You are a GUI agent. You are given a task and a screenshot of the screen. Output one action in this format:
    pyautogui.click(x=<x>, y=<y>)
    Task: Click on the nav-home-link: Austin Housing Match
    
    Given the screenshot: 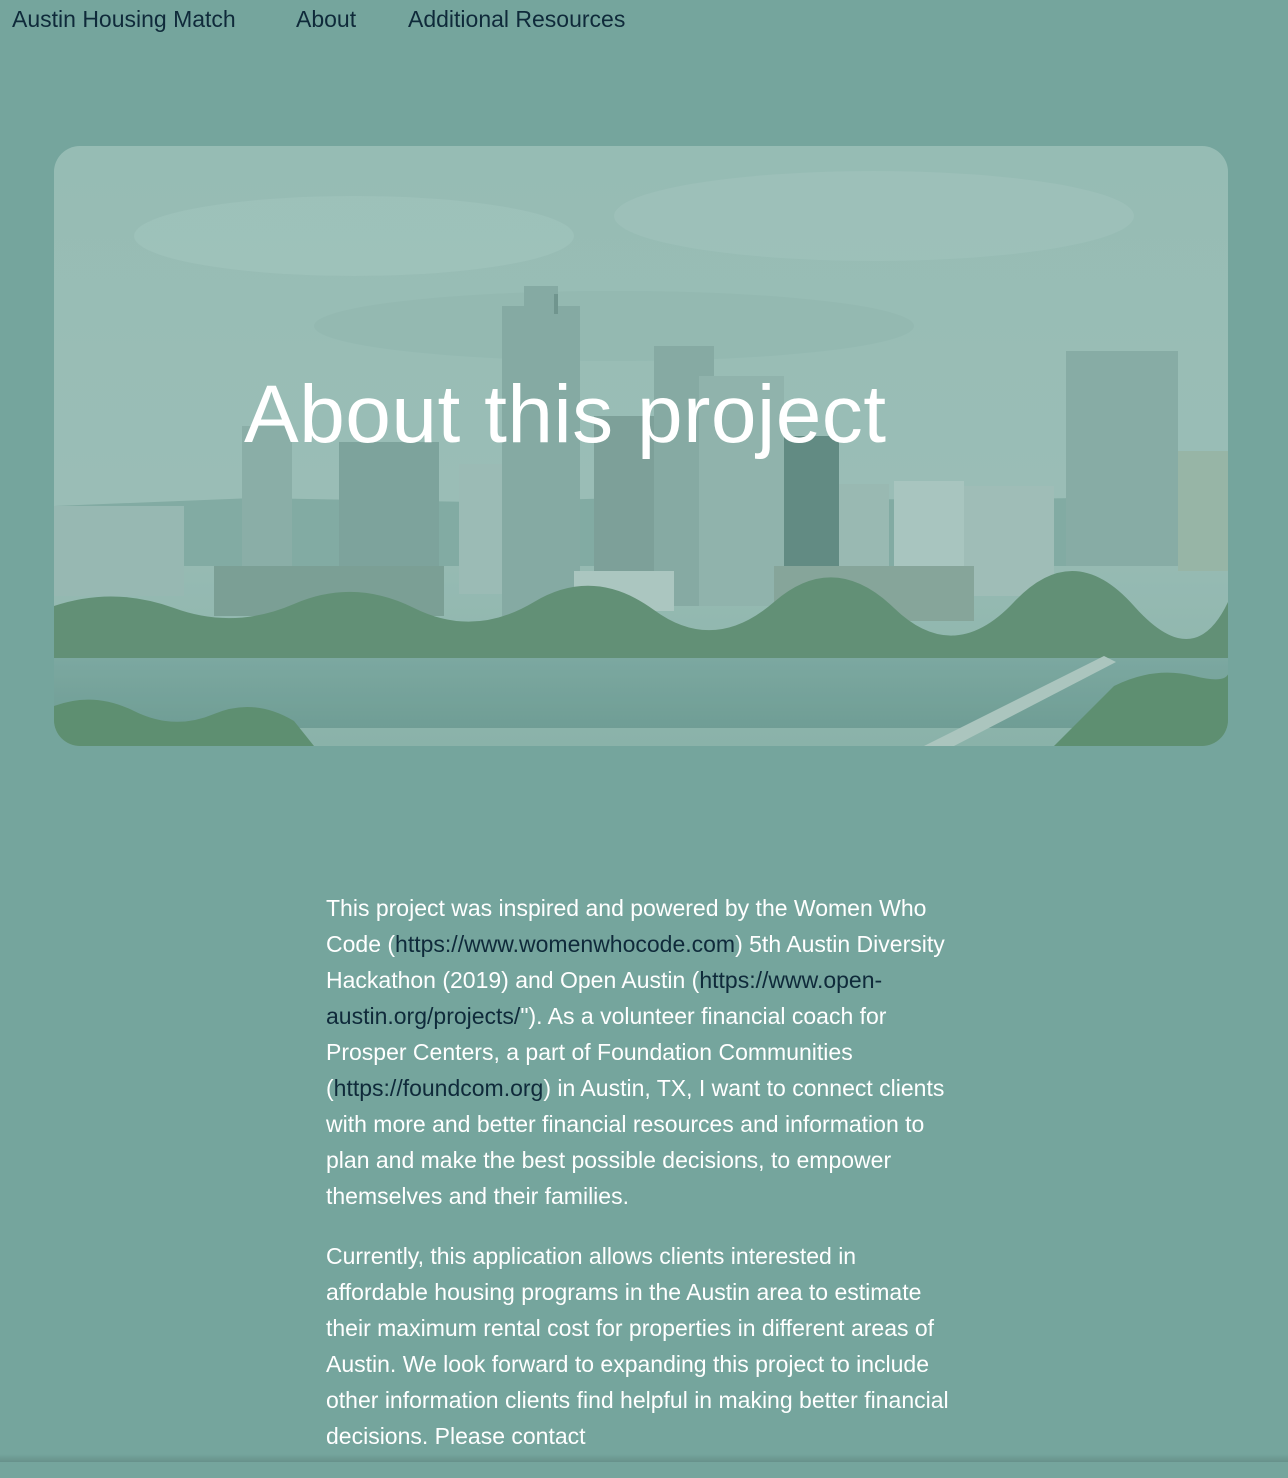 What is the action you would take?
    pyautogui.click(x=124, y=19)
    